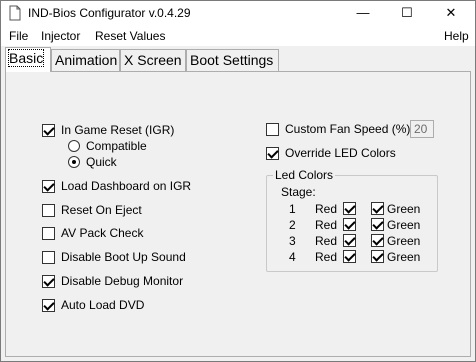 This screenshot has width=476, height=362. I want to click on disable-debug-monitor-label: Disable Debug Monitor, so click(122, 281).